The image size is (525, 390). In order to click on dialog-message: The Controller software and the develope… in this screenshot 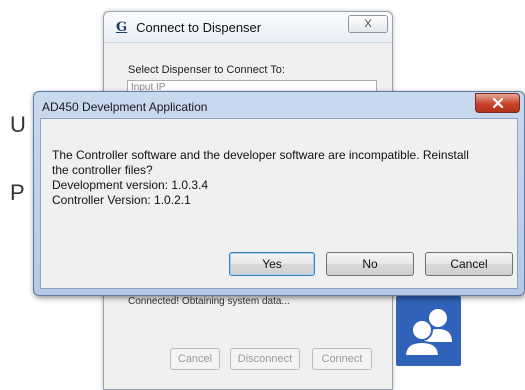, I will do `click(279, 178)`.